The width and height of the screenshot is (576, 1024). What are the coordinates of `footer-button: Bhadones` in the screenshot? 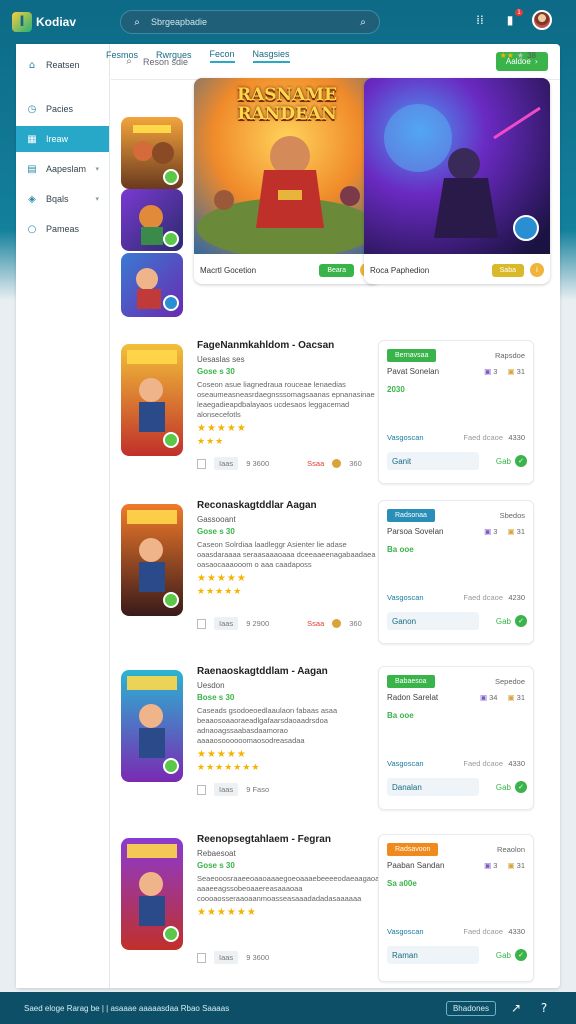 It's located at (470, 1008).